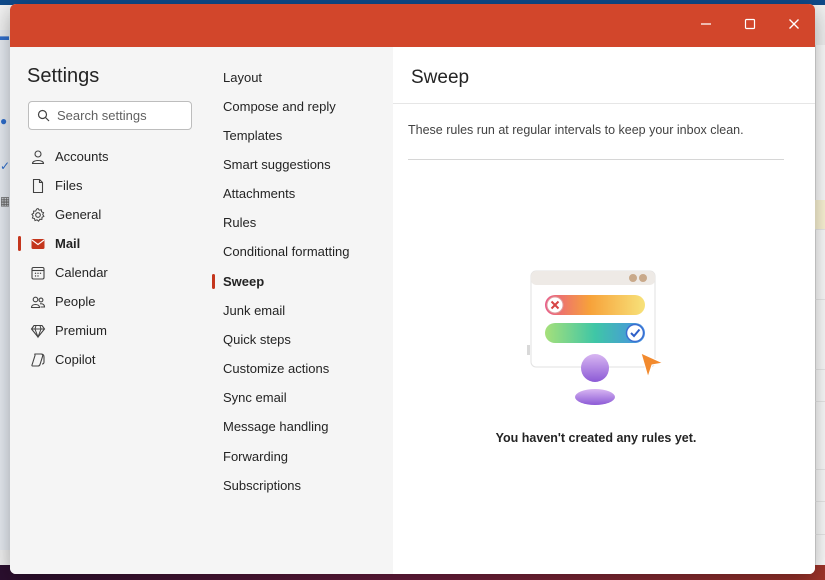 This screenshot has height=580, width=825. What do you see at coordinates (301, 281) in the screenshot?
I see `mail-setting-sweep: Sweep` at bounding box center [301, 281].